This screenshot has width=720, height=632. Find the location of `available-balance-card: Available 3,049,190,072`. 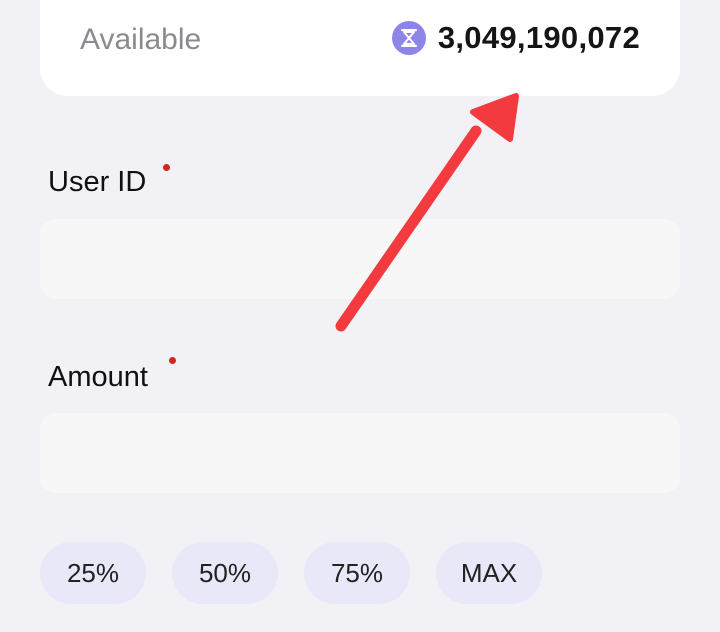

available-balance-card: Available 3,049,190,072 is located at coordinates (360, 48).